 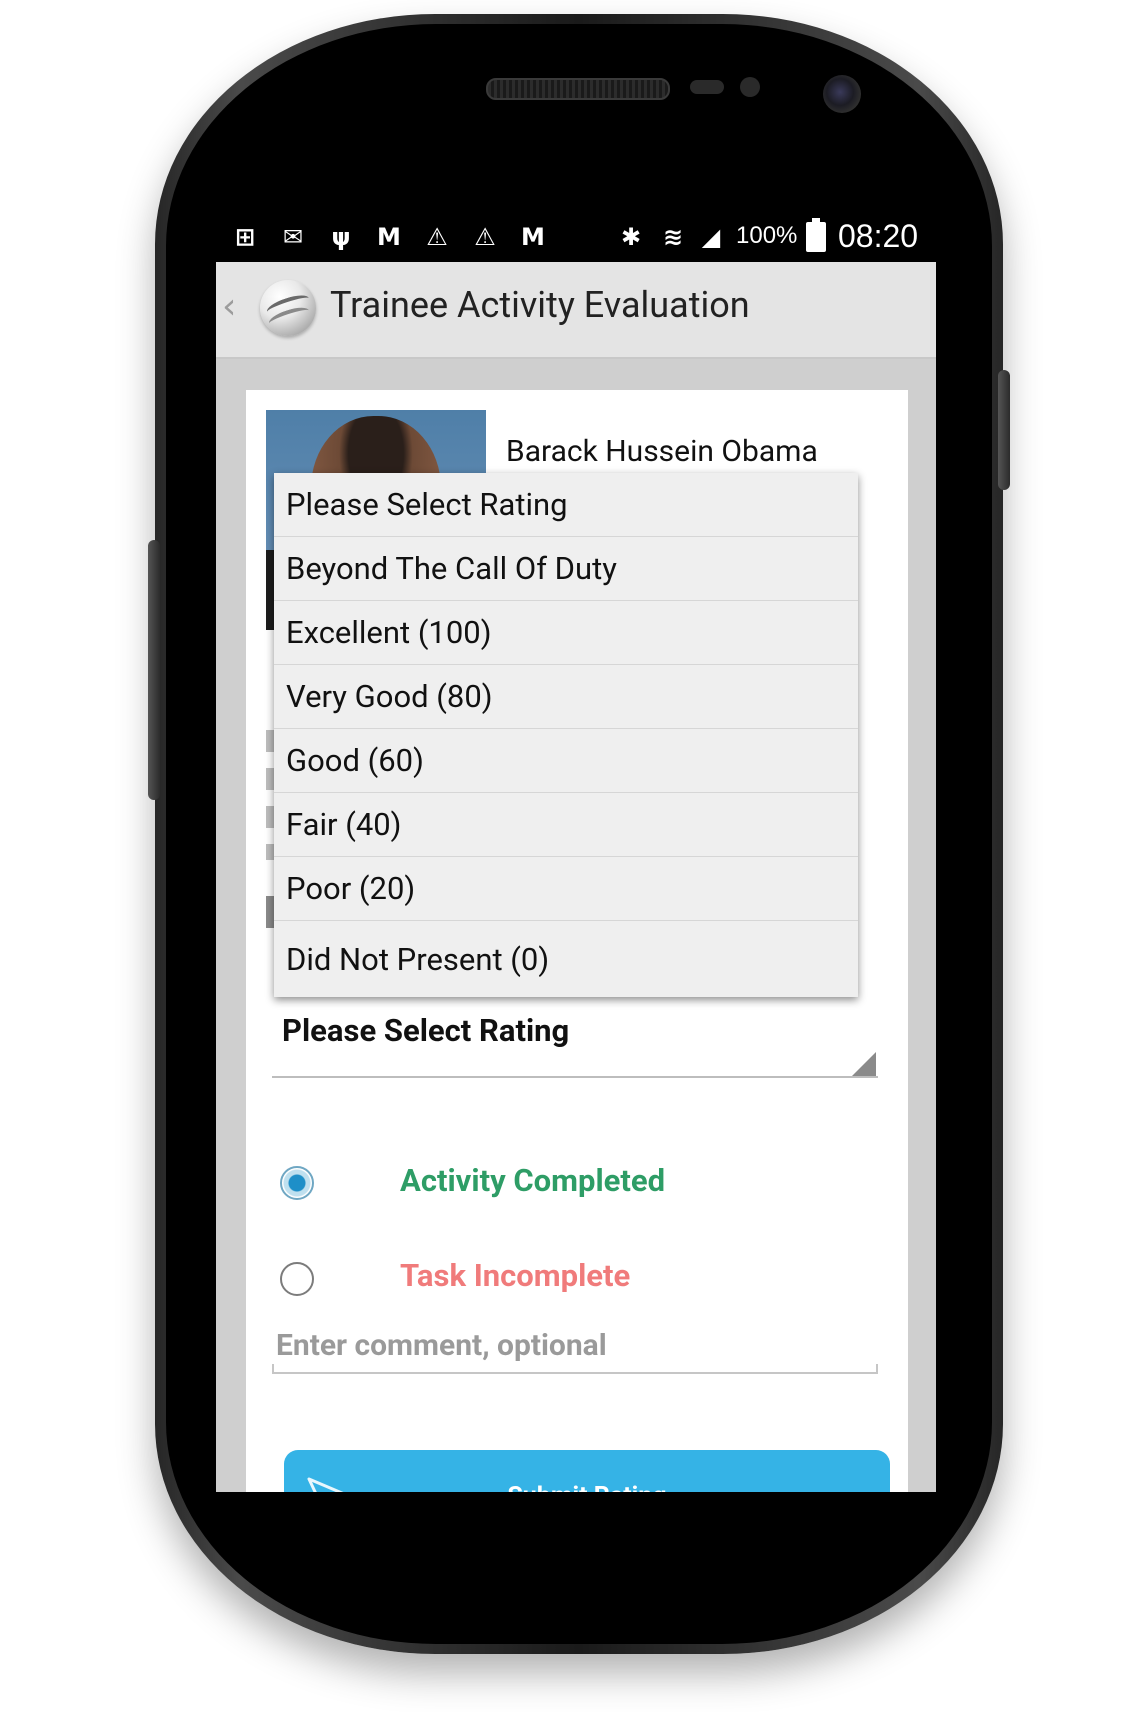 I want to click on app-logo-icon, so click(x=288, y=308).